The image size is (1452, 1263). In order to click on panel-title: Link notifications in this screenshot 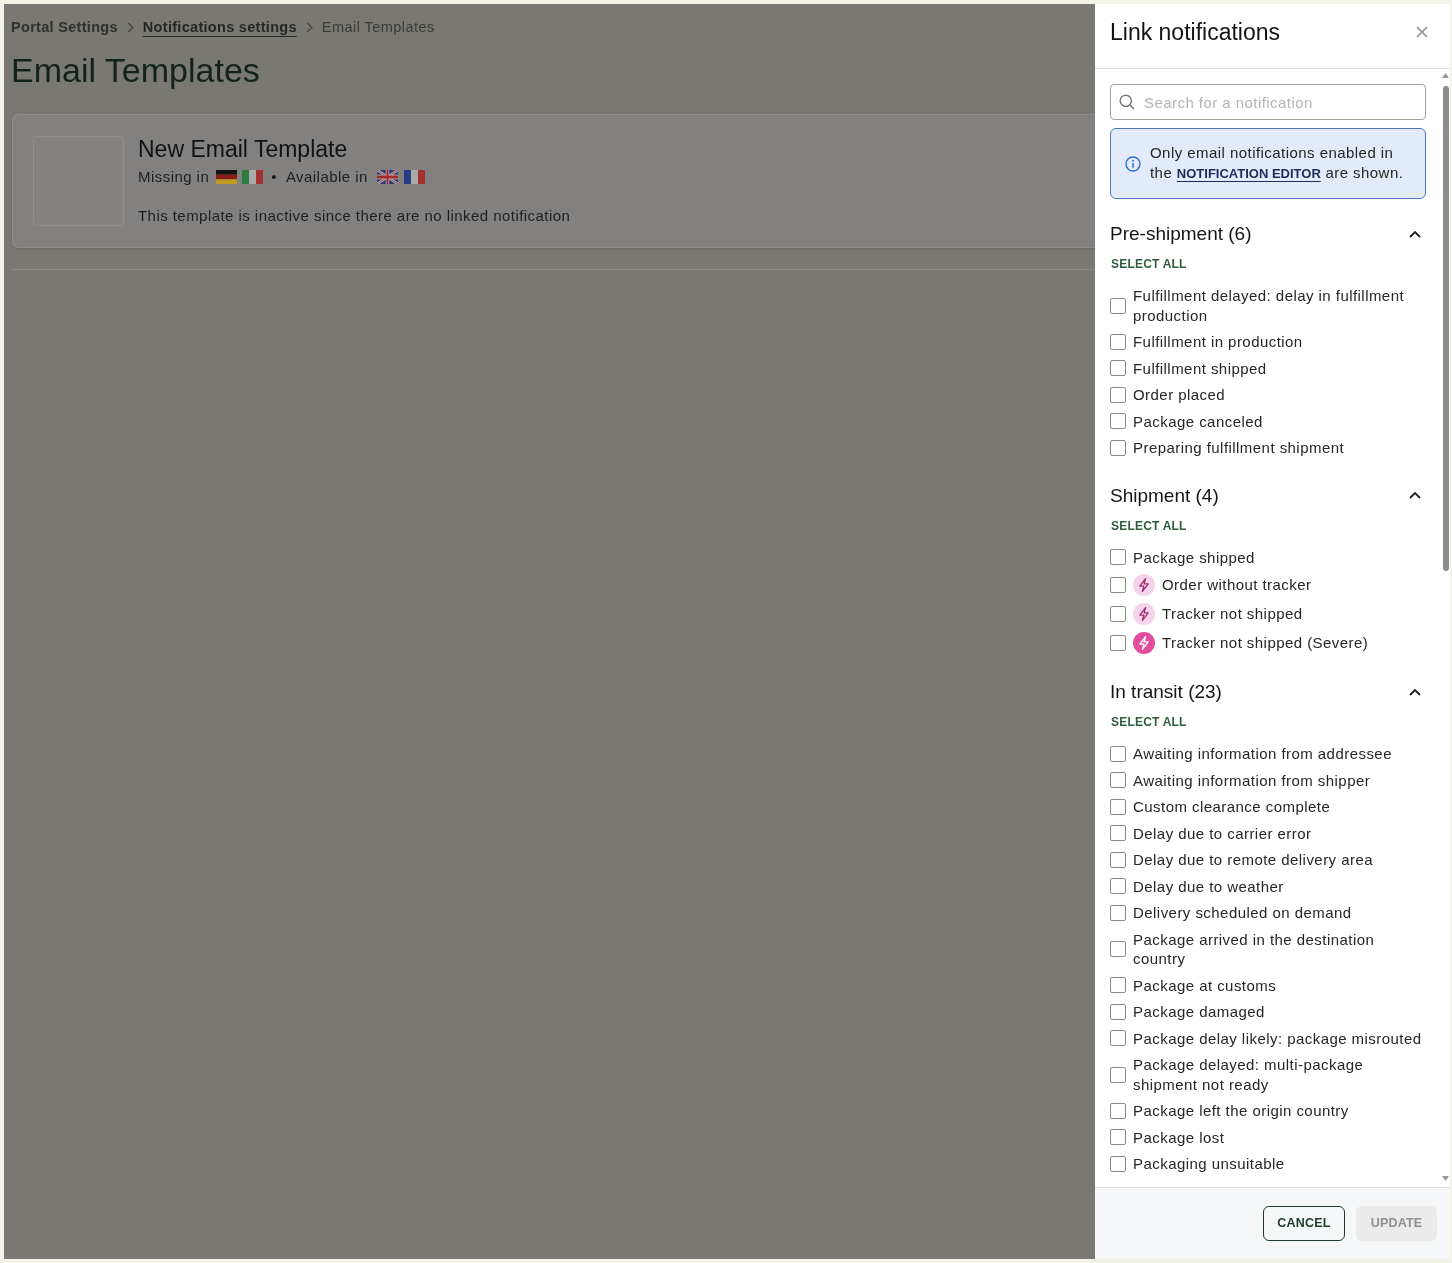, I will do `click(1195, 32)`.